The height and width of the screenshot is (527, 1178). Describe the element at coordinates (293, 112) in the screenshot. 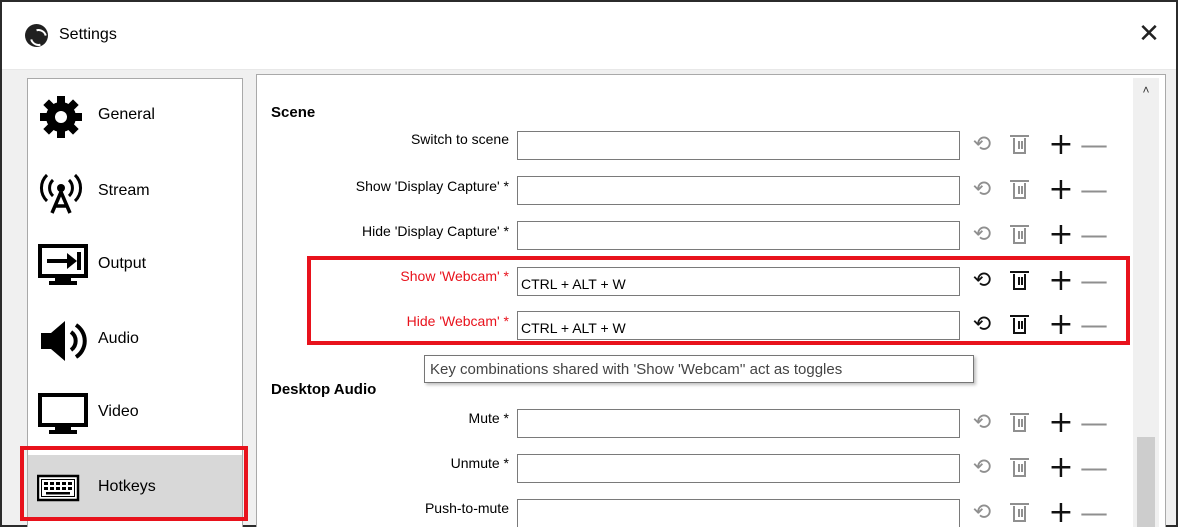

I see `section-heading-scene: Scene` at that location.